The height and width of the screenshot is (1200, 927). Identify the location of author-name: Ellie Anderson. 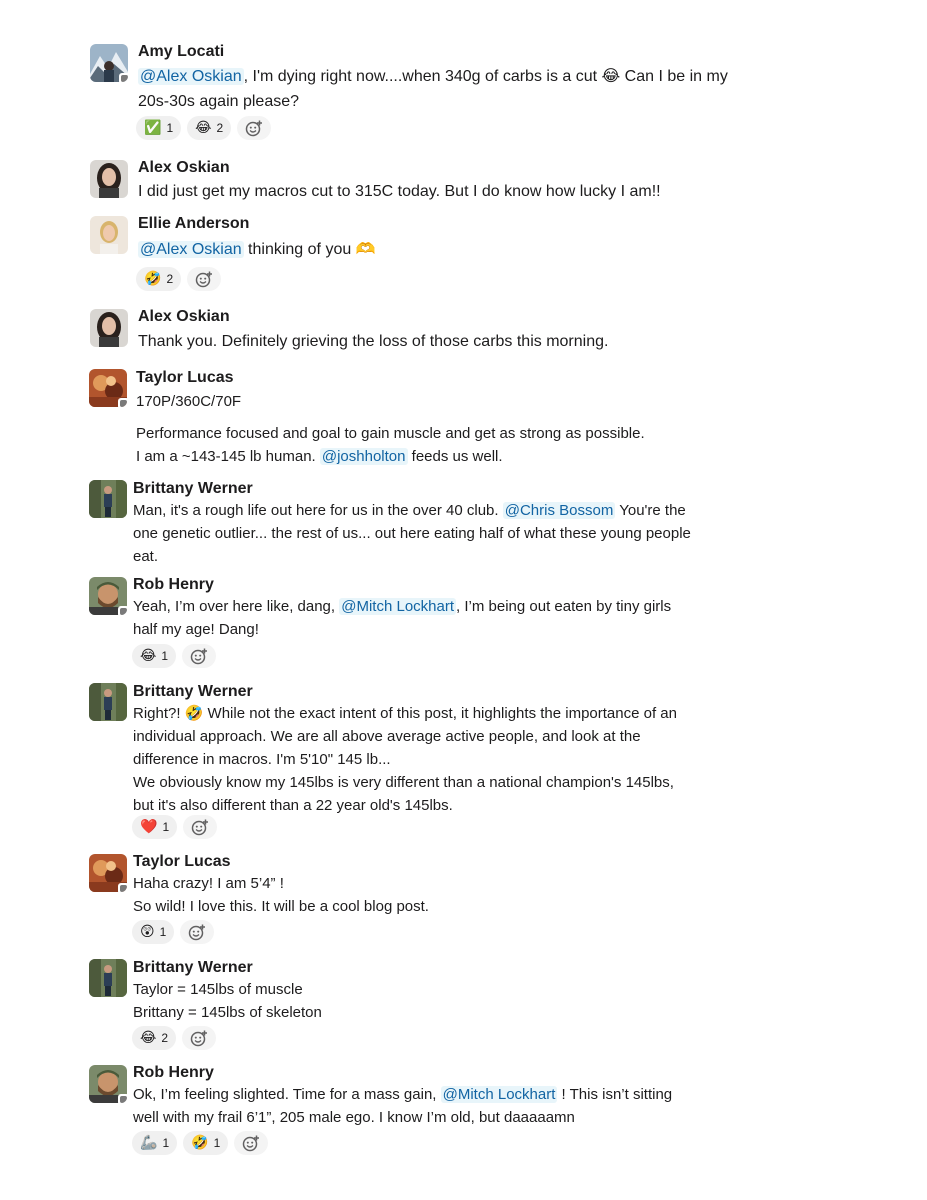
(193, 224).